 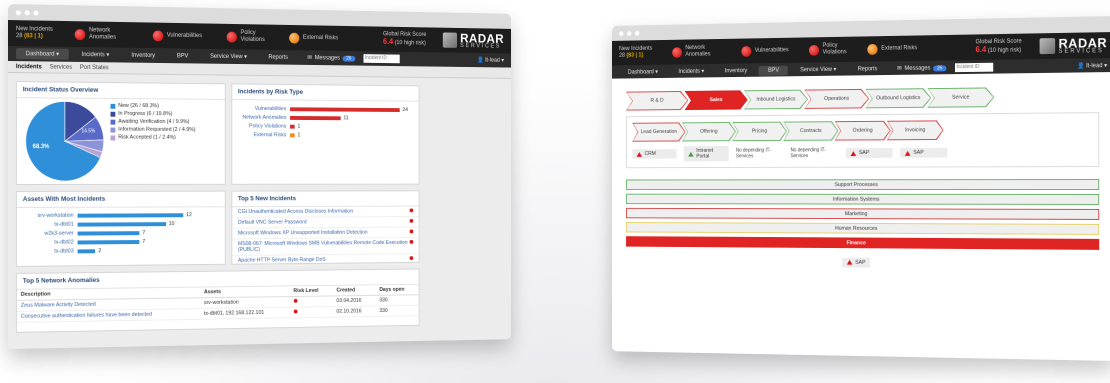 I want to click on process-ordering: Ordering, so click(x=863, y=131).